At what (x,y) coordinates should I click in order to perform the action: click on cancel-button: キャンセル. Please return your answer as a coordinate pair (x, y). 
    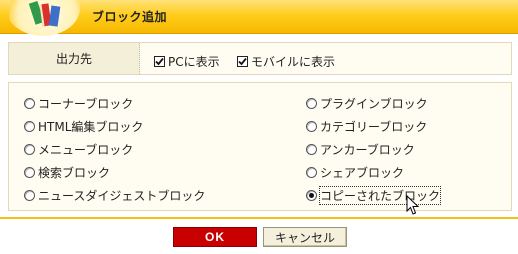
    Looking at the image, I should click on (305, 237).